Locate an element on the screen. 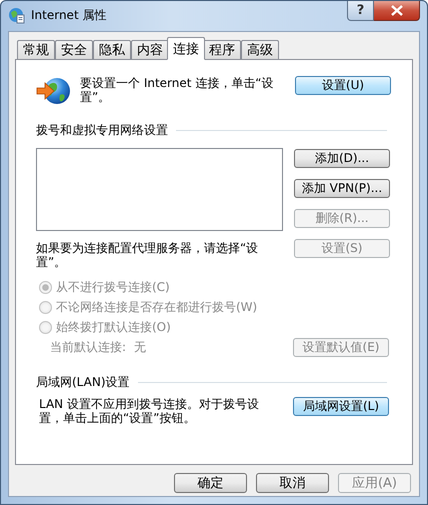  radio-label: 不论网络连接是否存在都进行拨号(W) is located at coordinates (157, 307).